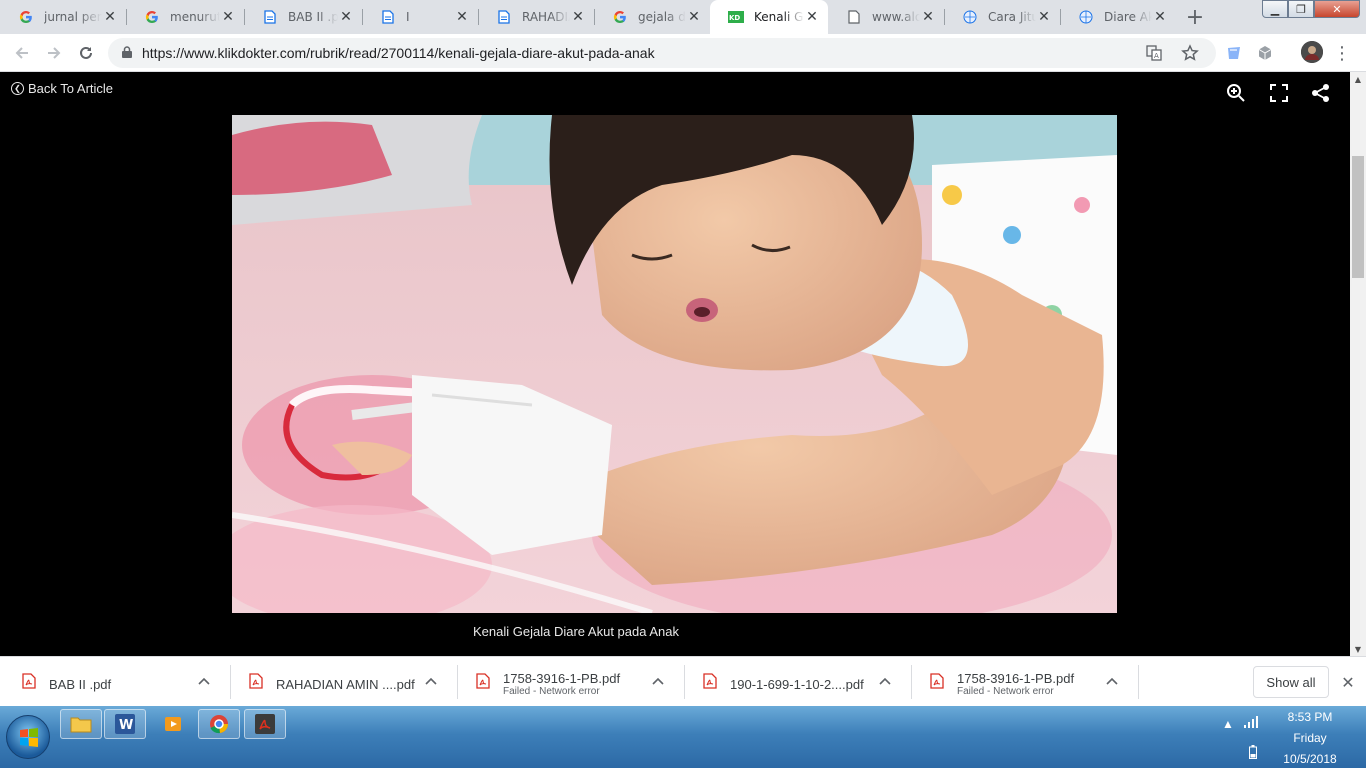 This screenshot has width=1366, height=768. Describe the element at coordinates (1348, 682) in the screenshot. I see `close-shelf-icon: ✕` at that location.